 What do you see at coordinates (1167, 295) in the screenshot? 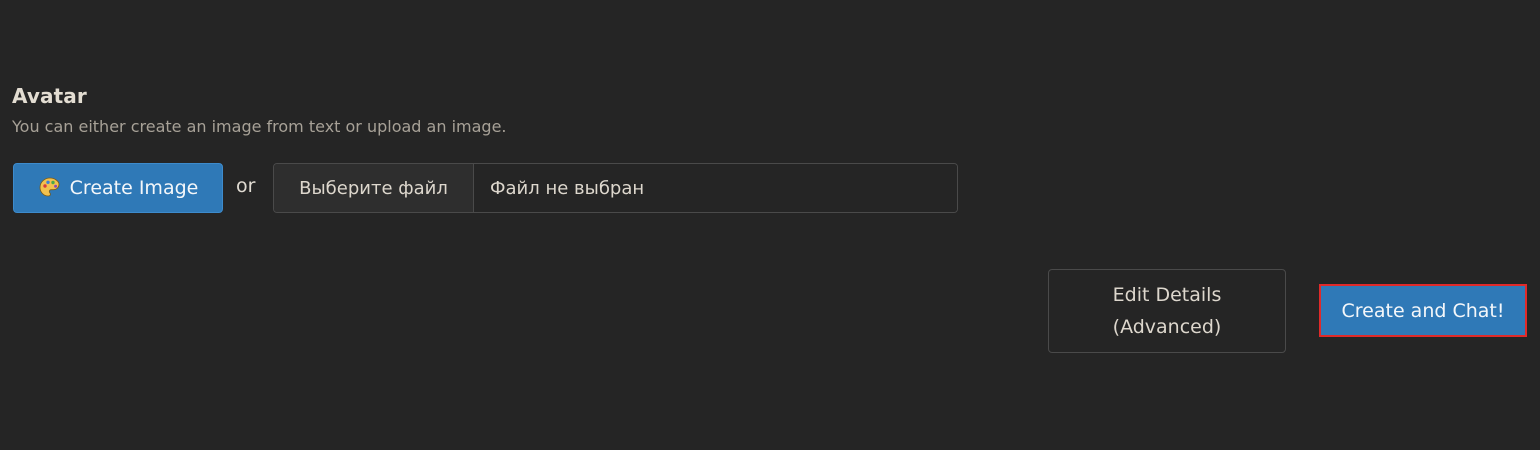
I see `edit-details-label: Edit Details` at bounding box center [1167, 295].